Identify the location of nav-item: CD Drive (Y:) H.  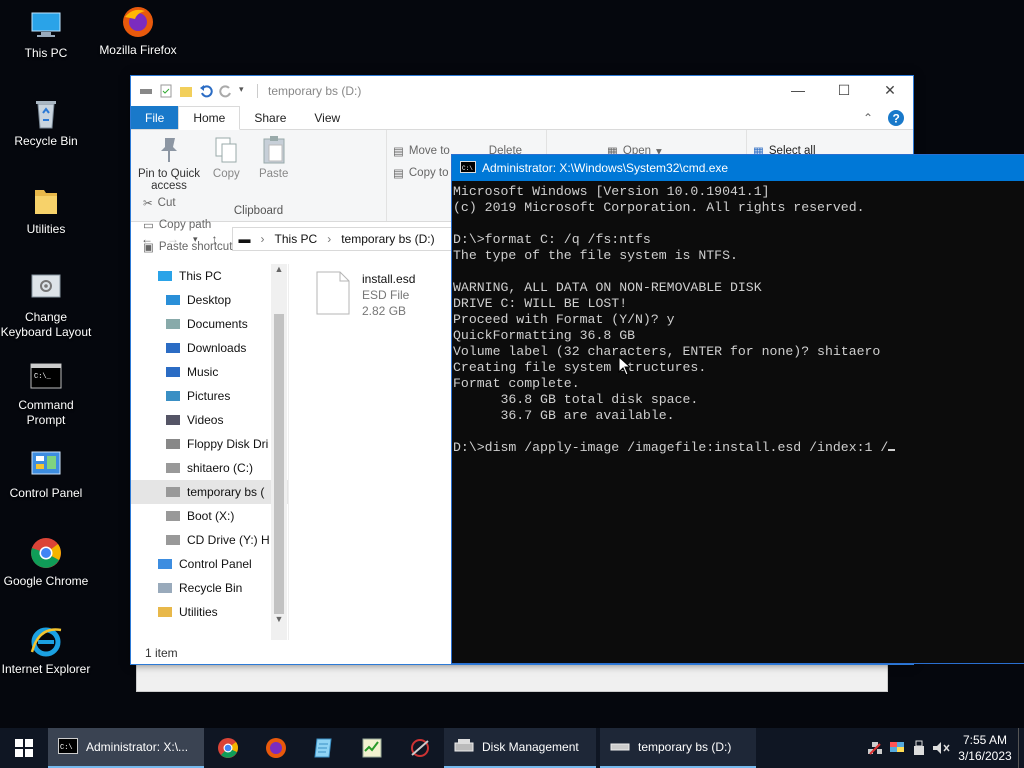
(209, 540).